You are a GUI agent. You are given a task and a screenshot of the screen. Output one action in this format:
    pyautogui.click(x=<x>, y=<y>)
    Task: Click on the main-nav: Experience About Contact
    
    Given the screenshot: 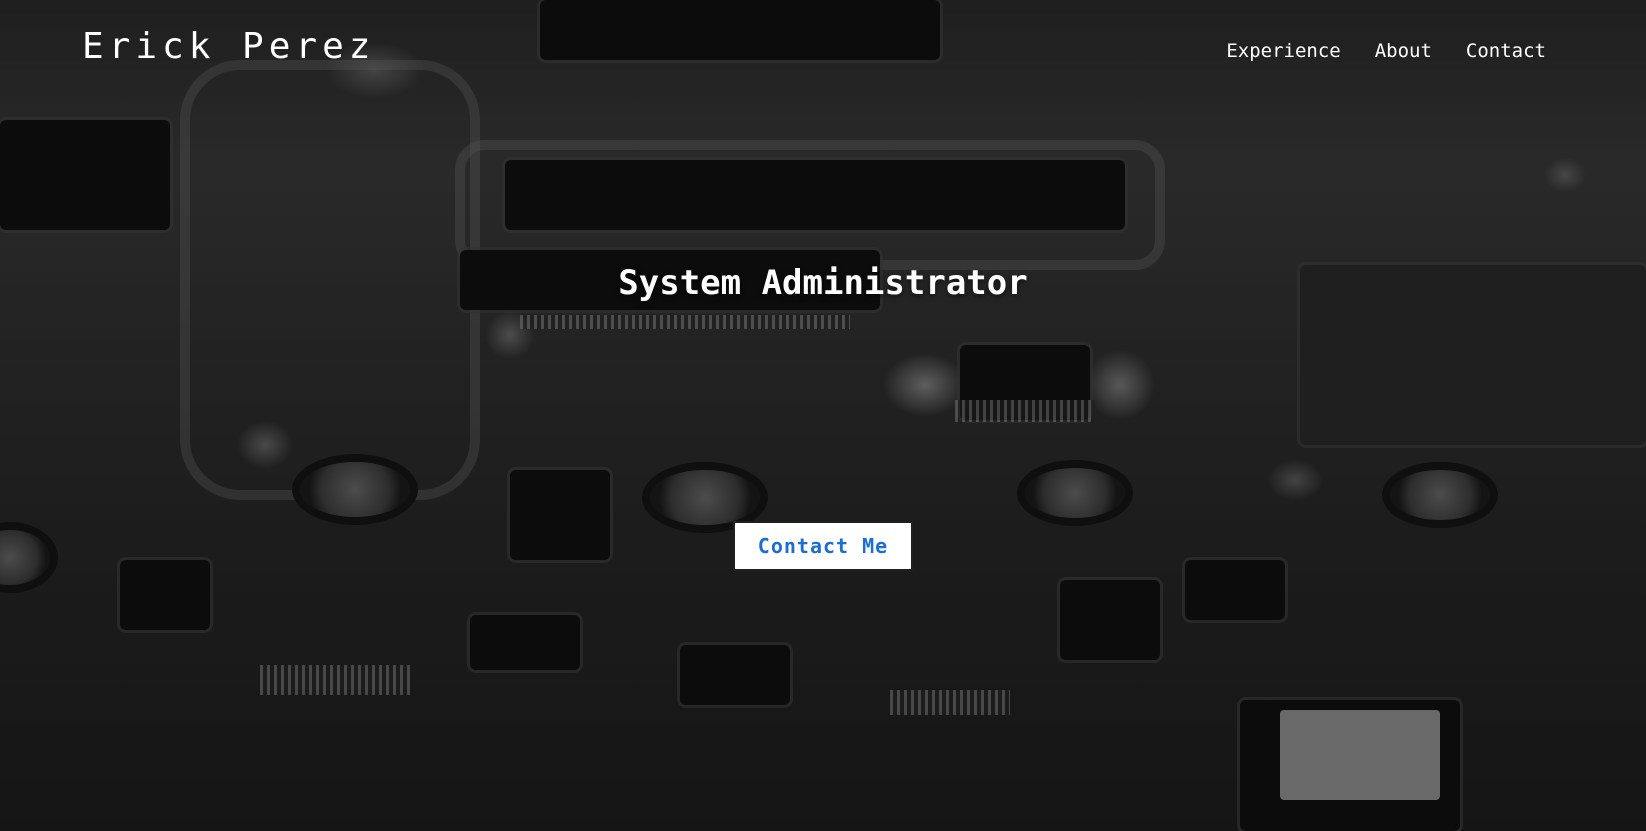 What is the action you would take?
    pyautogui.click(x=1386, y=51)
    